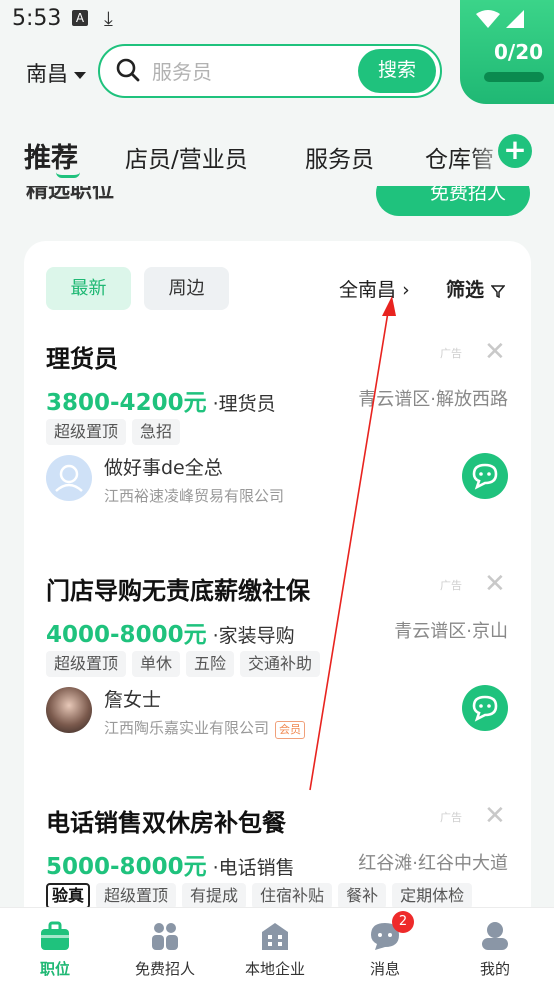 The height and width of the screenshot is (984, 554). What do you see at coordinates (515, 151) in the screenshot?
I see `add-tab-button: +` at bounding box center [515, 151].